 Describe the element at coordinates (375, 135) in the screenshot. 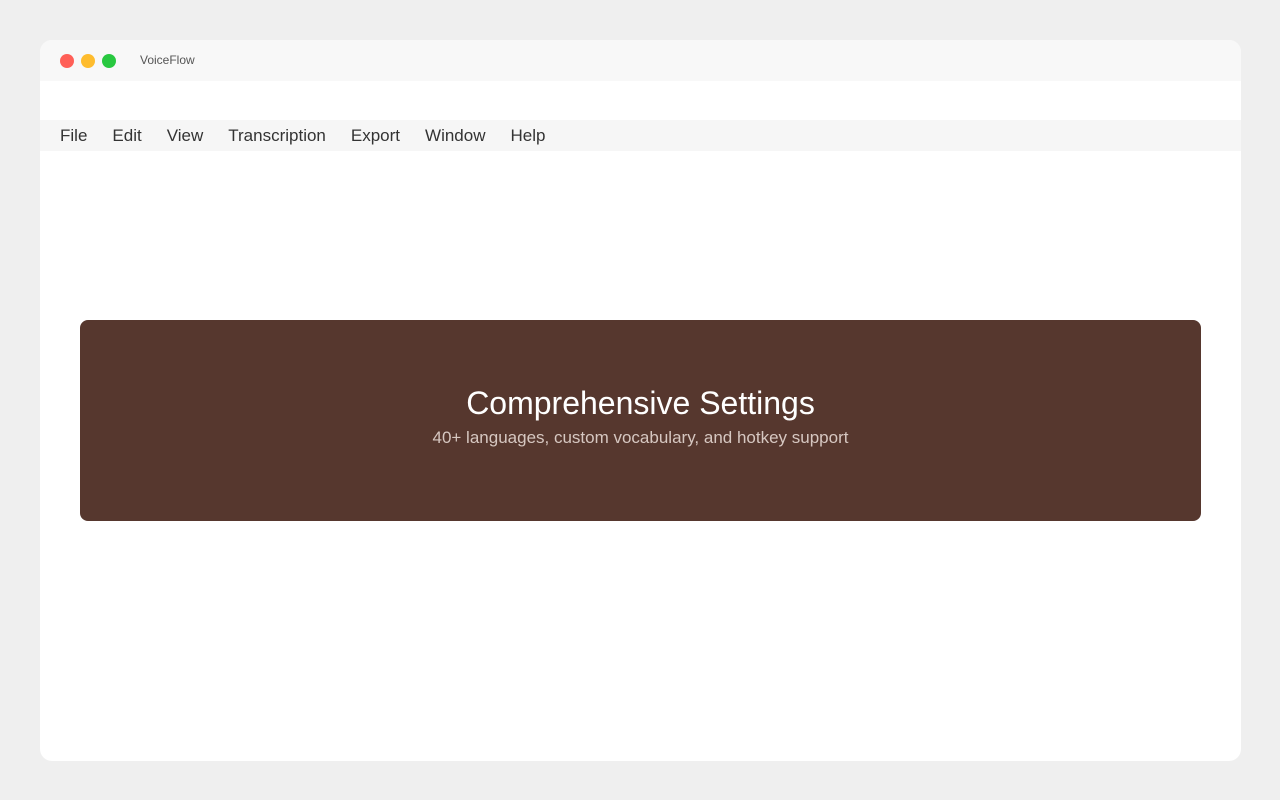

I see `menu-item-export: Export` at that location.